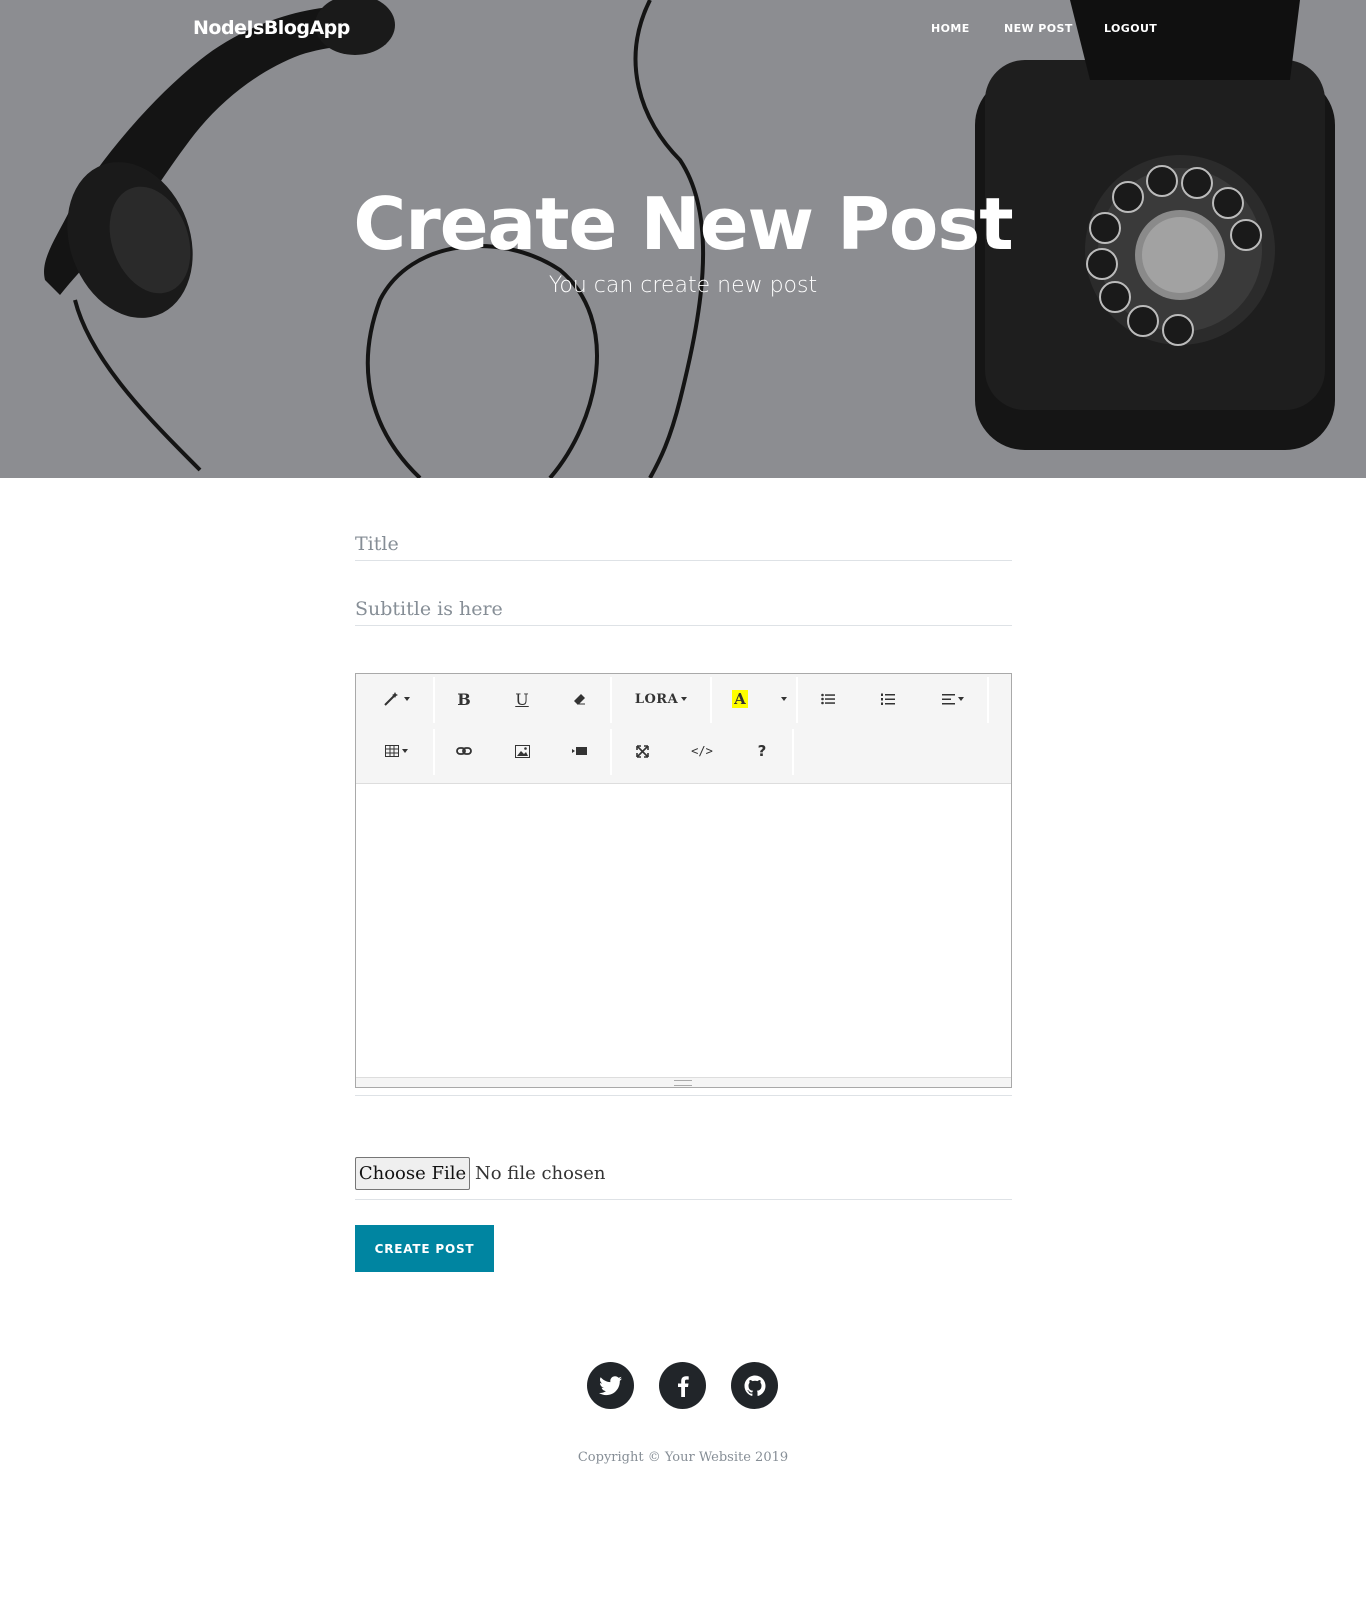  What do you see at coordinates (464, 699) in the screenshot?
I see `bold-icon: B` at bounding box center [464, 699].